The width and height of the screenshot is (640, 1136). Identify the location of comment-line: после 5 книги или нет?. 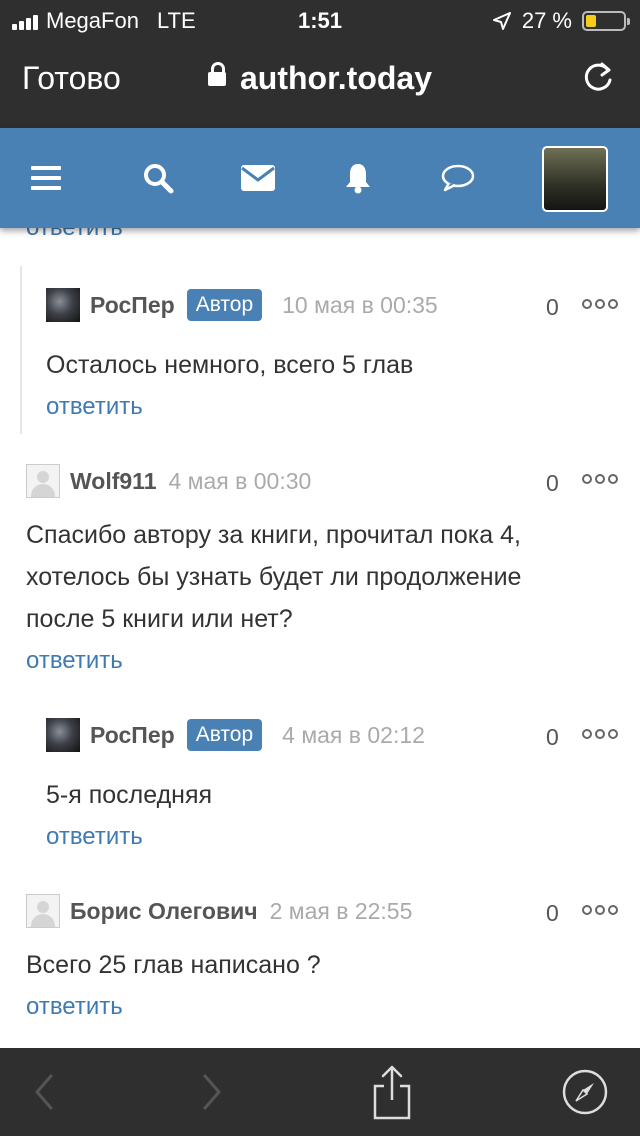
(159, 619).